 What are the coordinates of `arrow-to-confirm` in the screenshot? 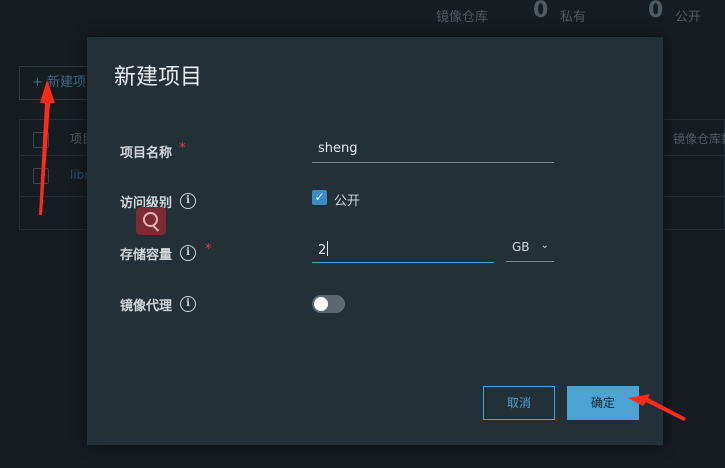 It's located at (657, 407).